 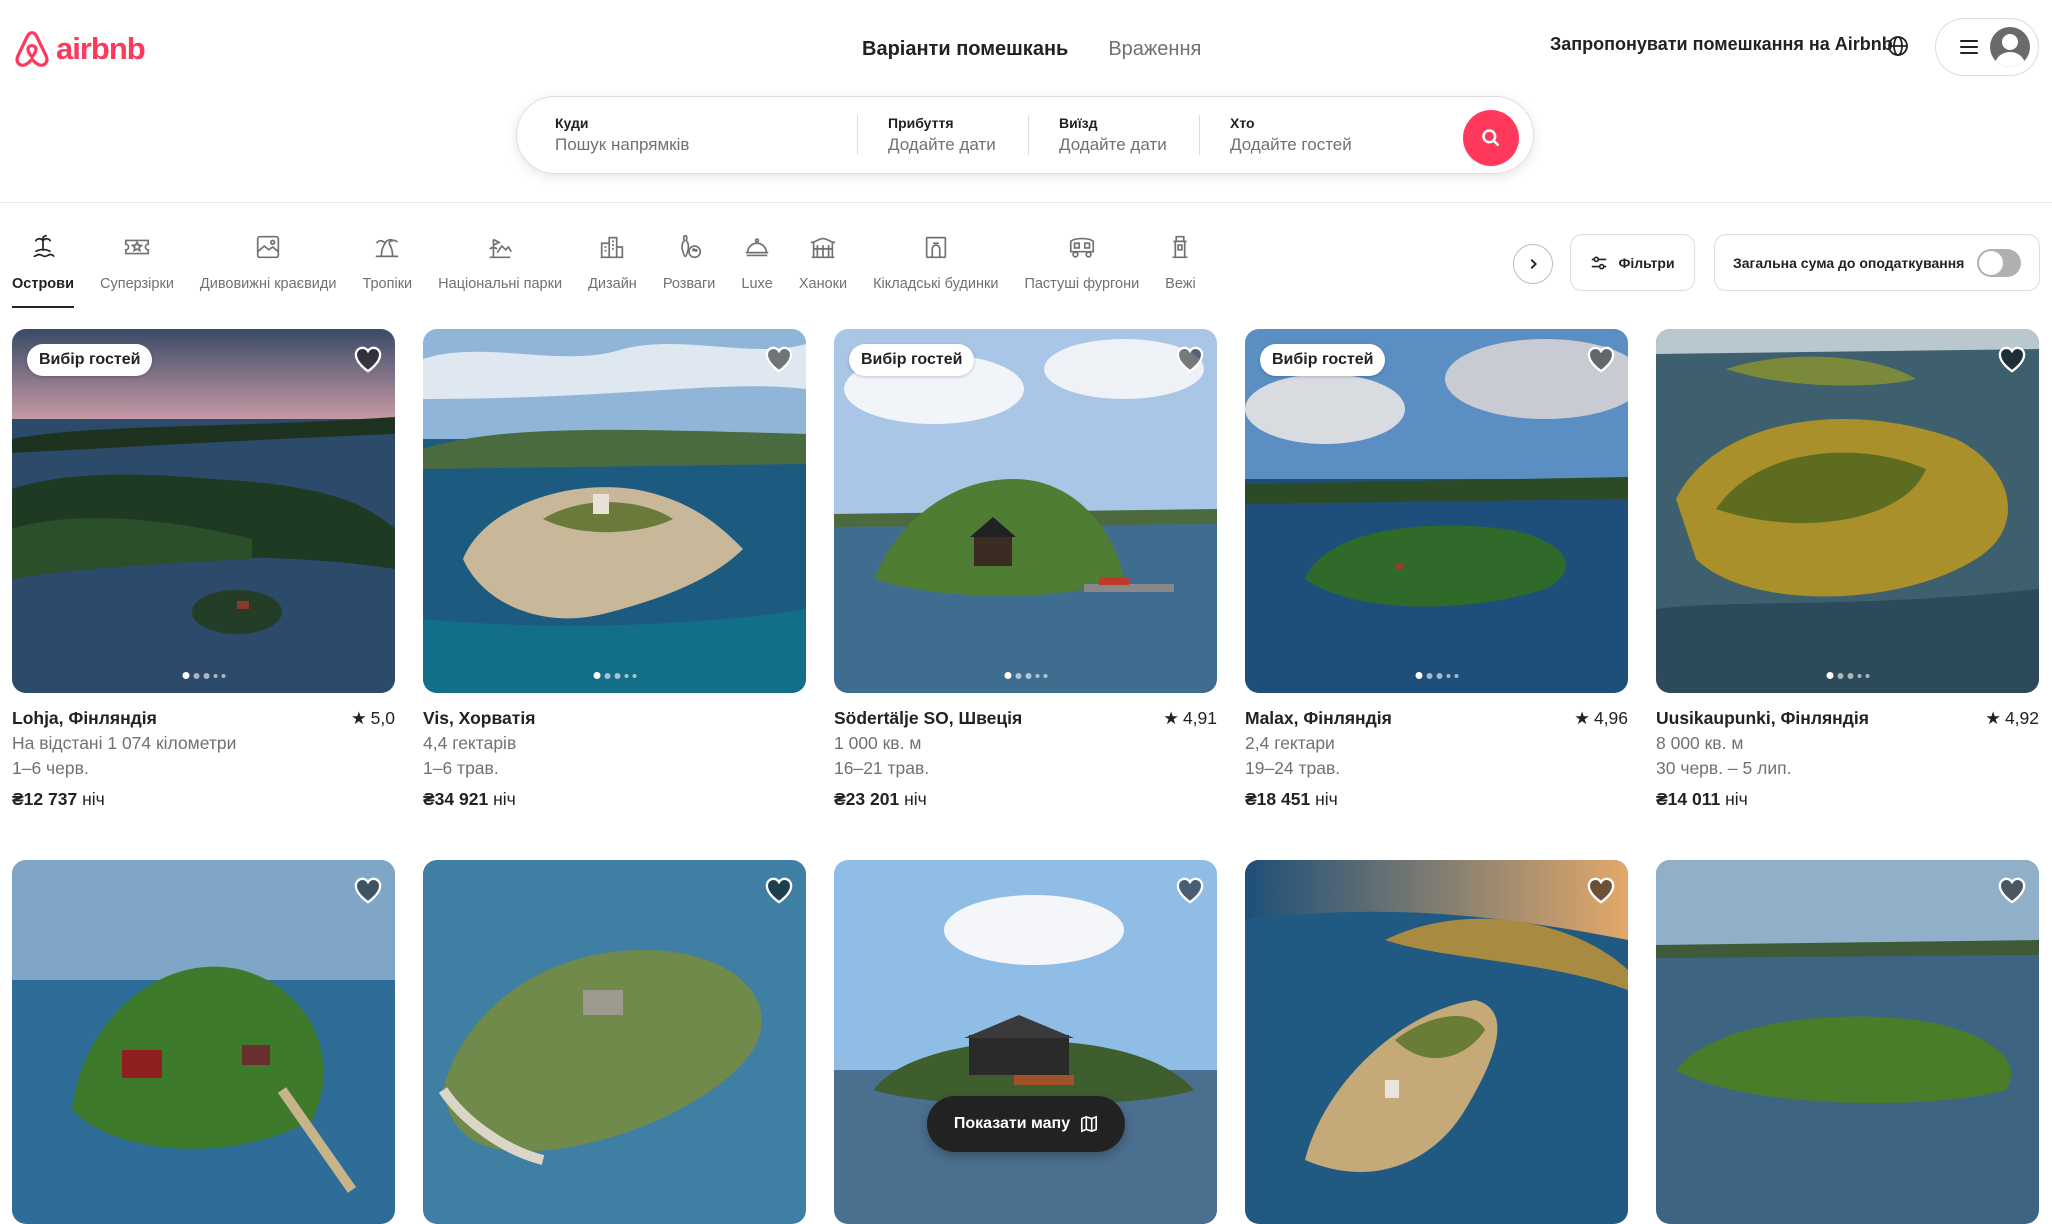 I want to click on host-link: Запропонувати помешкання на Airbnb, so click(x=1721, y=44).